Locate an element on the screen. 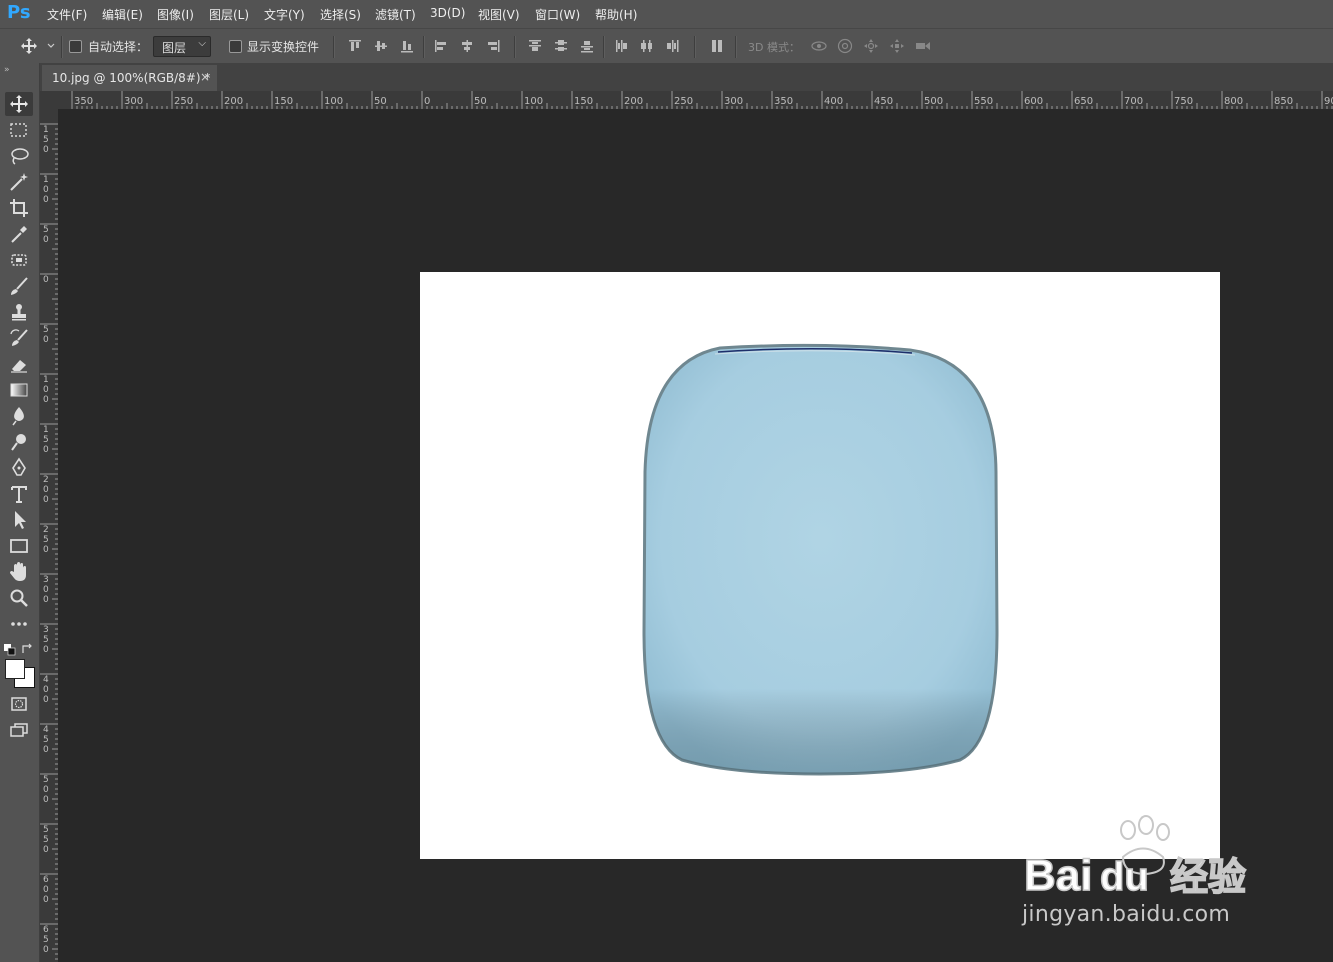 Image resolution: width=1333 pixels, height=962 pixels. screen-mode-icon is located at coordinates (19, 730).